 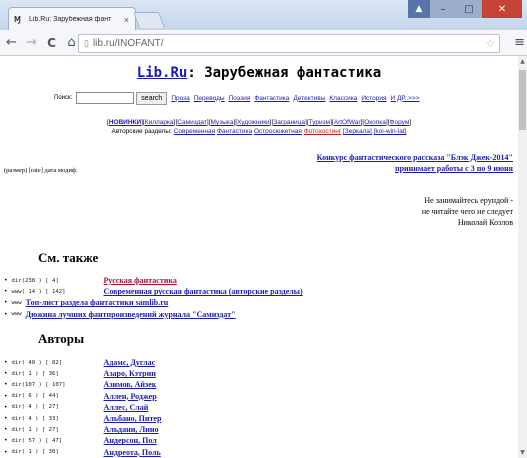 What do you see at coordinates (130, 373) in the screenshot?
I see `author-link: Азаро, Кэтрин` at bounding box center [130, 373].